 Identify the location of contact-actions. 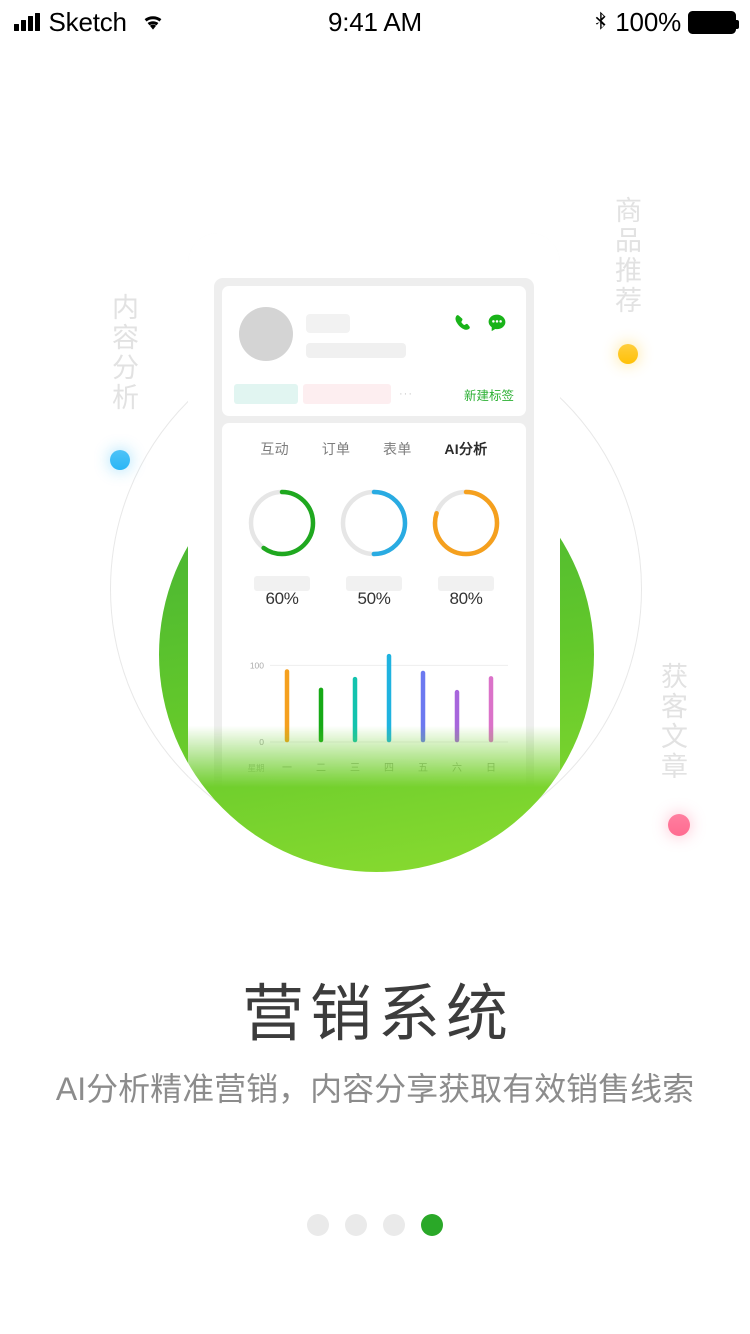
(480, 323).